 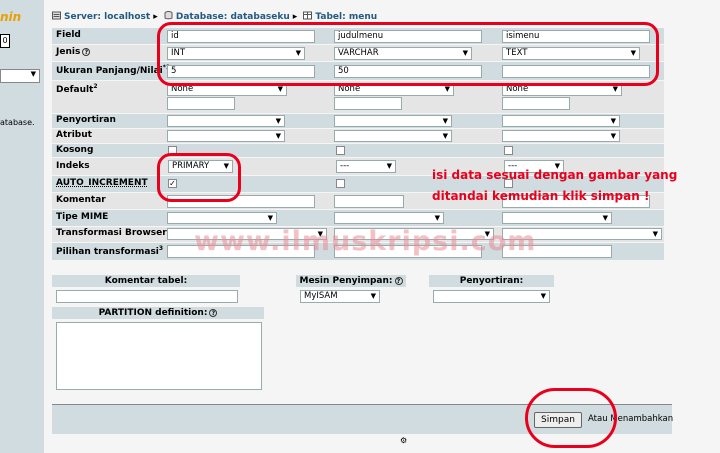 I want to click on left-sidebar: nin 0 ▼ atabase., so click(x=22, y=226).